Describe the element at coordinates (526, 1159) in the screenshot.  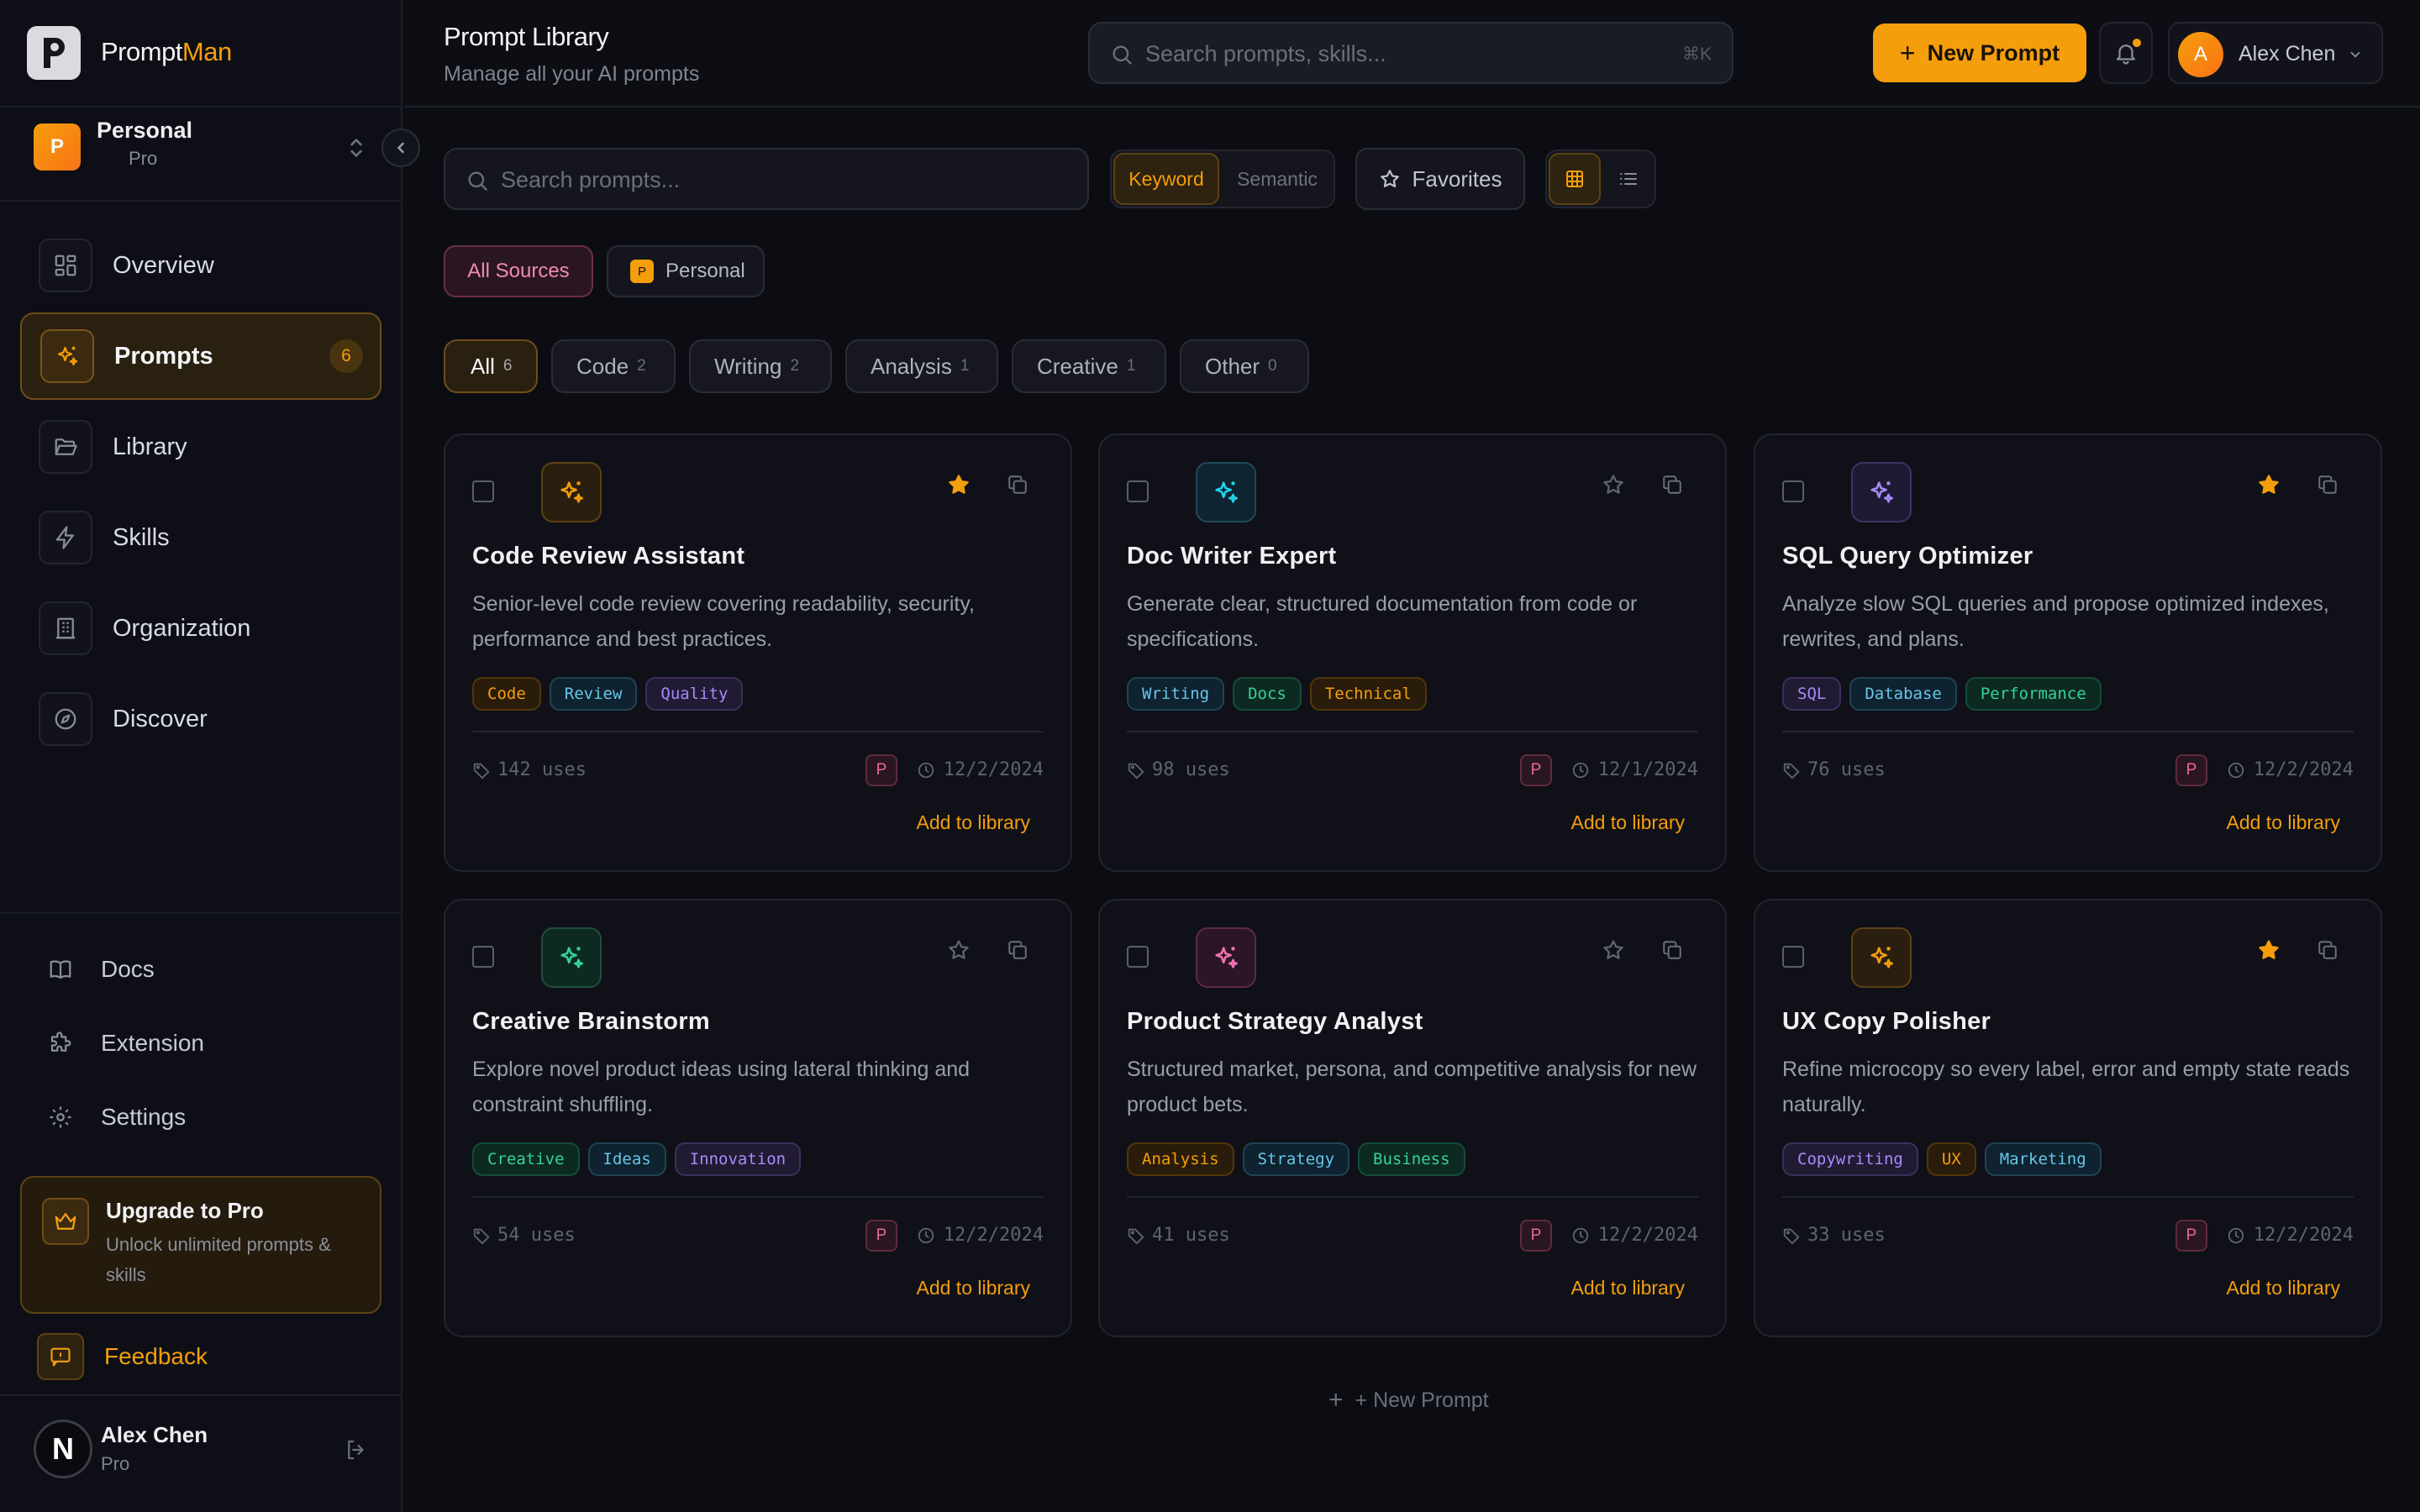
I see `tag: Creative` at that location.